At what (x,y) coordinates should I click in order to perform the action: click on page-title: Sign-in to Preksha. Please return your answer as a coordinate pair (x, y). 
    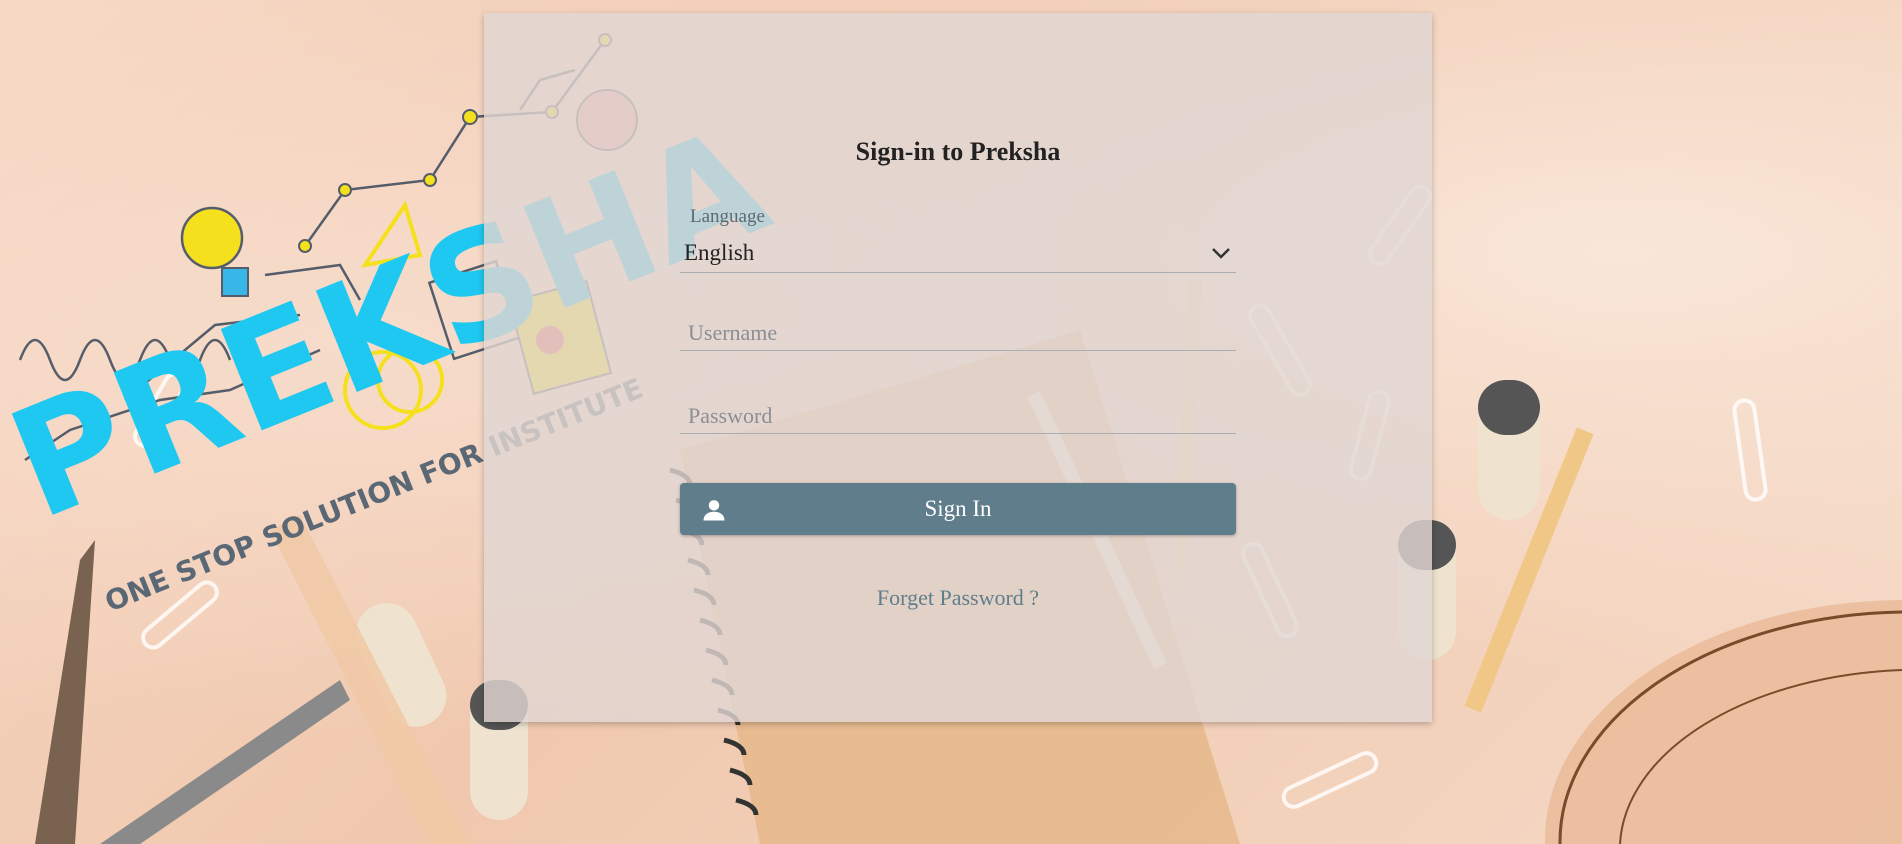
    Looking at the image, I should click on (958, 151).